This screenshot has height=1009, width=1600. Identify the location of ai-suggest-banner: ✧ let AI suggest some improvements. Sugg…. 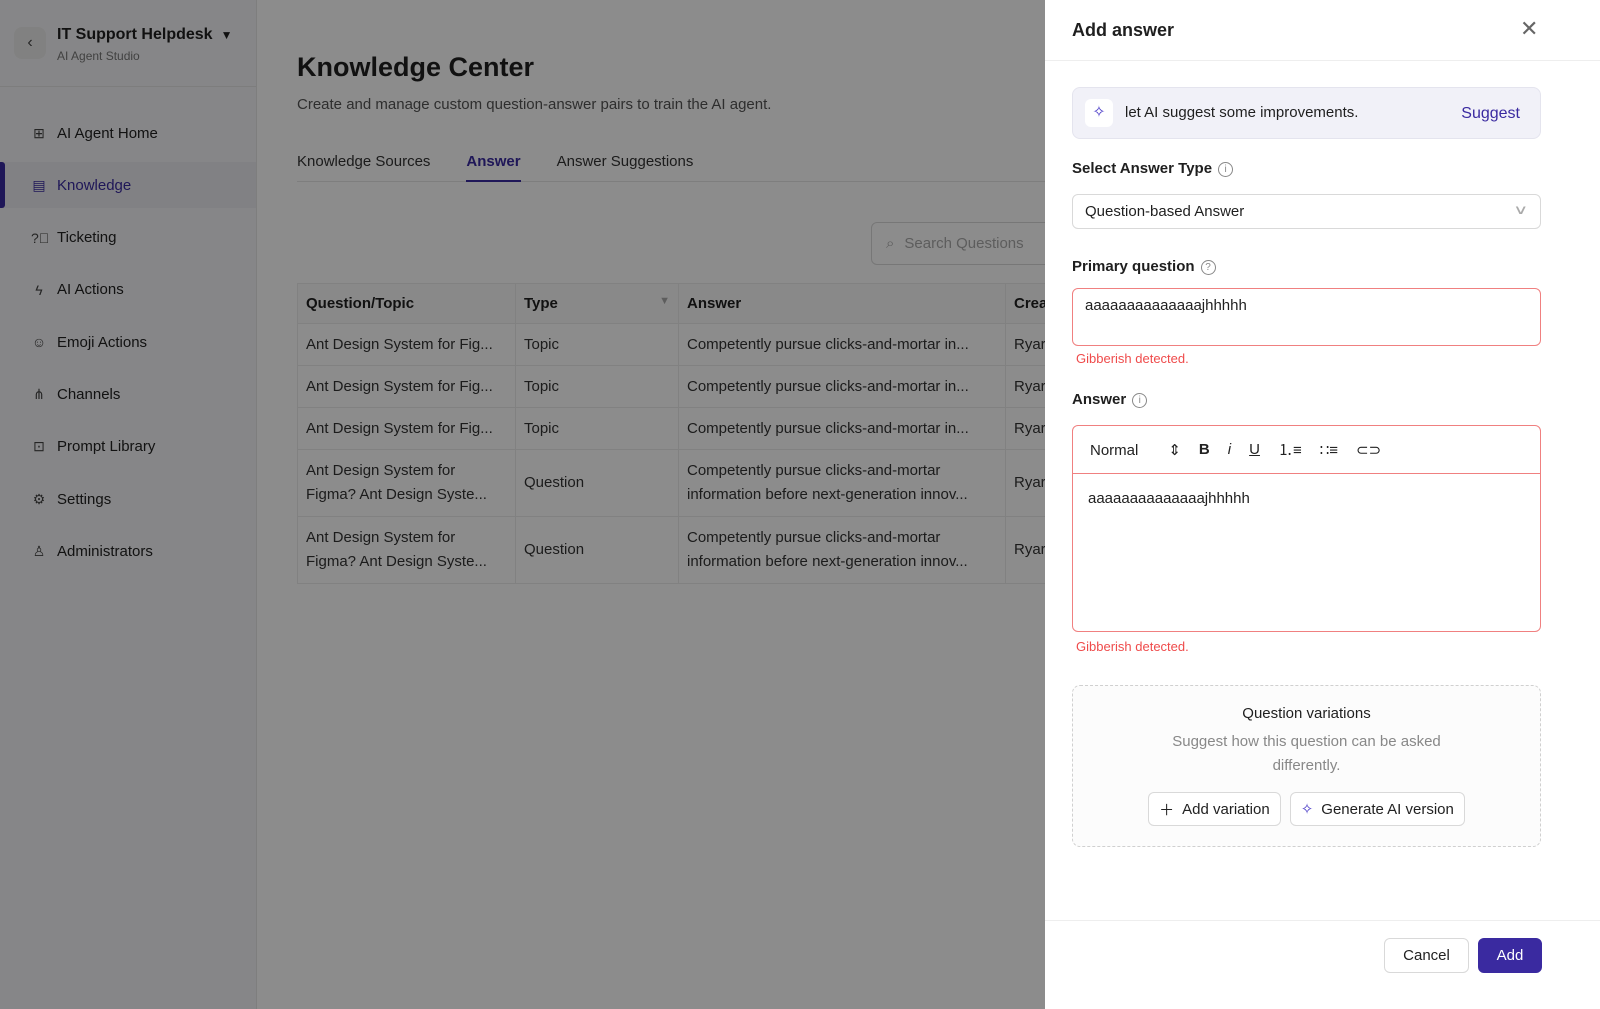
(1306, 113).